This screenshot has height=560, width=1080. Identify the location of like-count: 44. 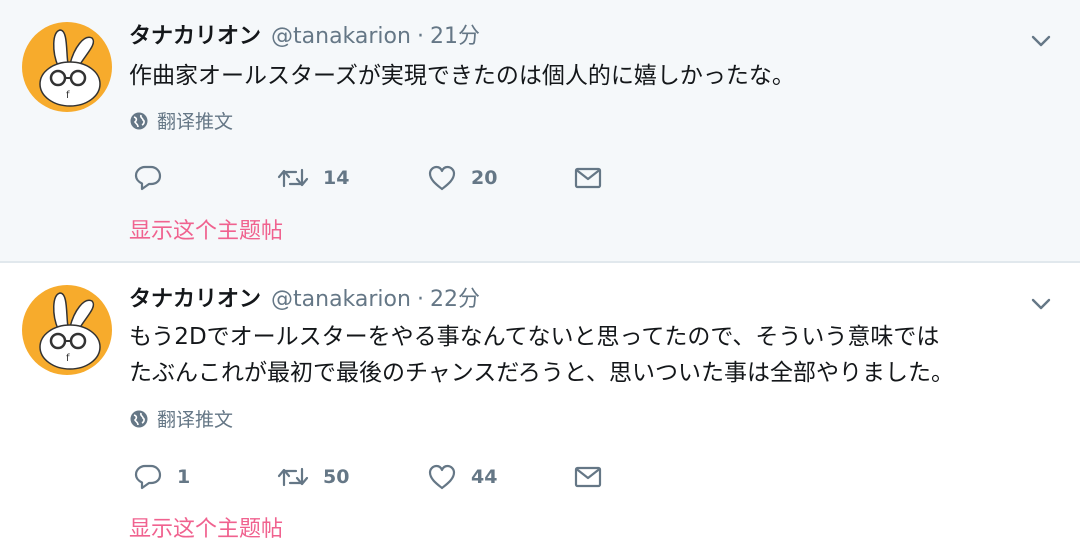
(484, 477).